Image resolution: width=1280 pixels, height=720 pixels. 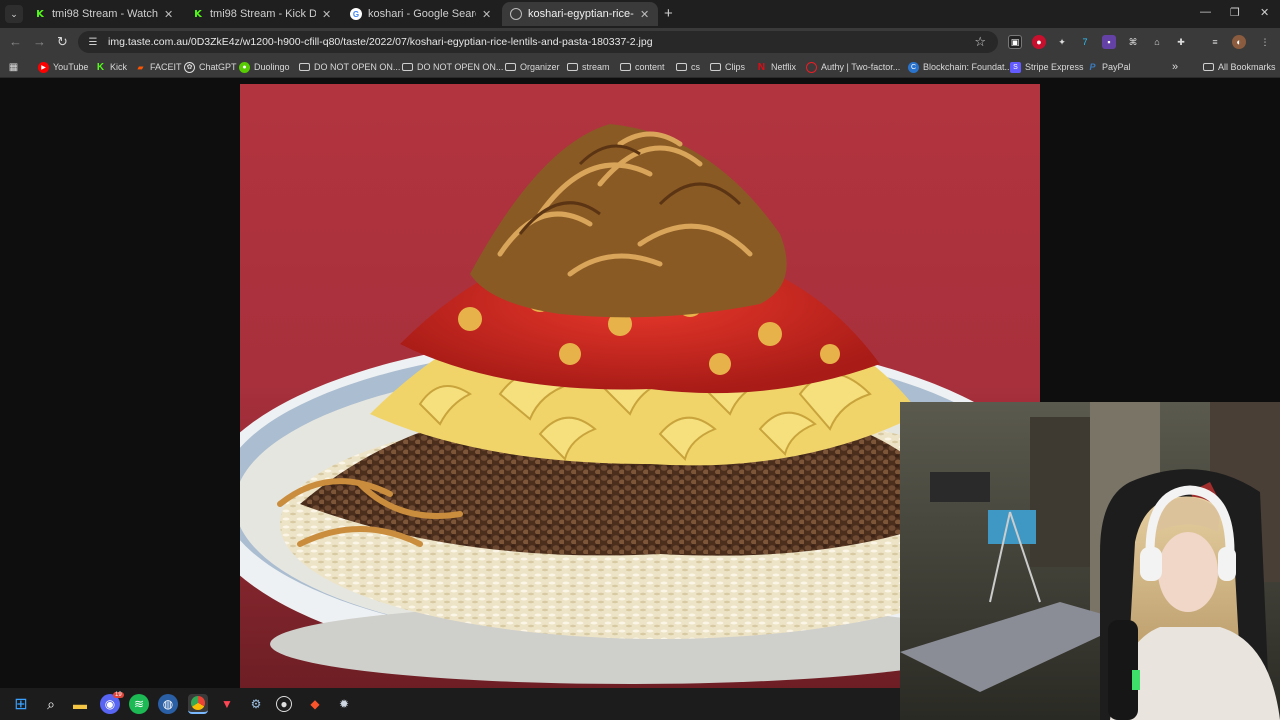 I want to click on bookmark-kick: K Kick, so click(x=111, y=67).